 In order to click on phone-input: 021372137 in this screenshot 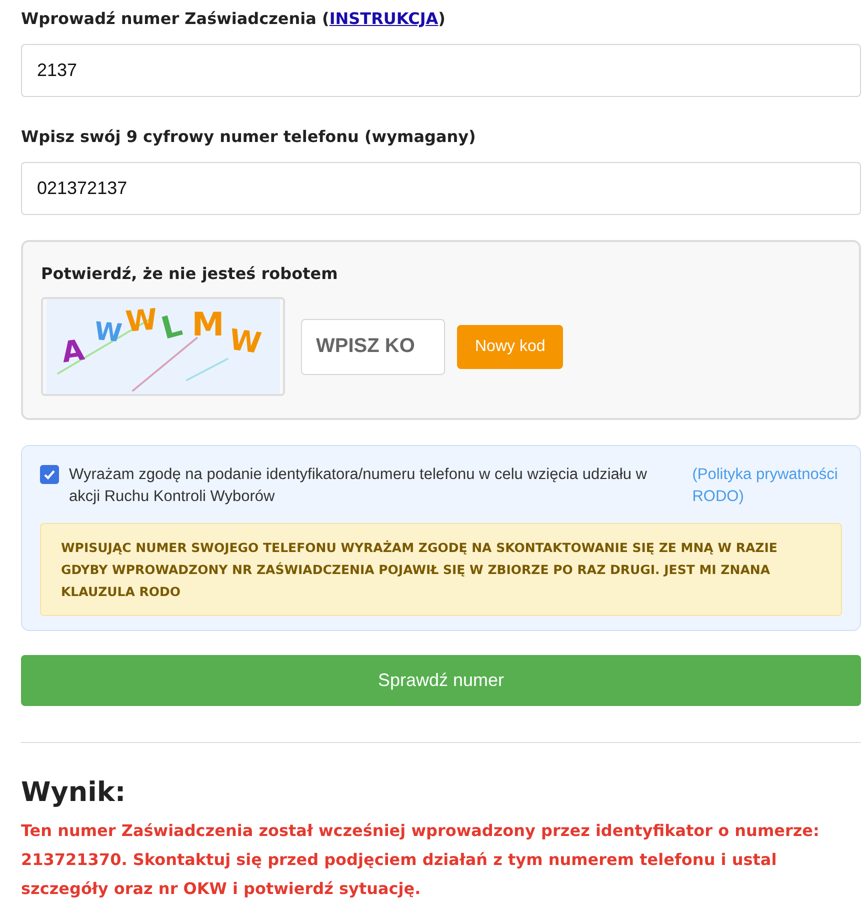, I will do `click(441, 188)`.